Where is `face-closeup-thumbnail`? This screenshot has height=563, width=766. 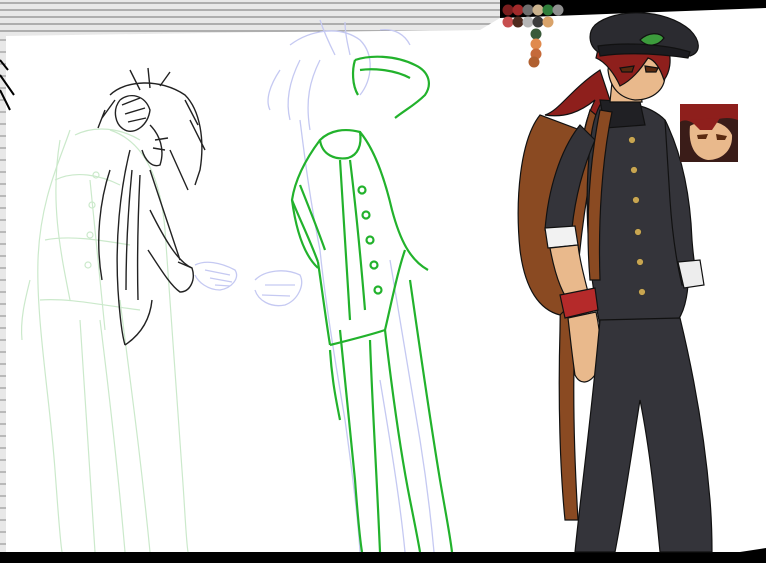 face-closeup-thumbnail is located at coordinates (709, 133).